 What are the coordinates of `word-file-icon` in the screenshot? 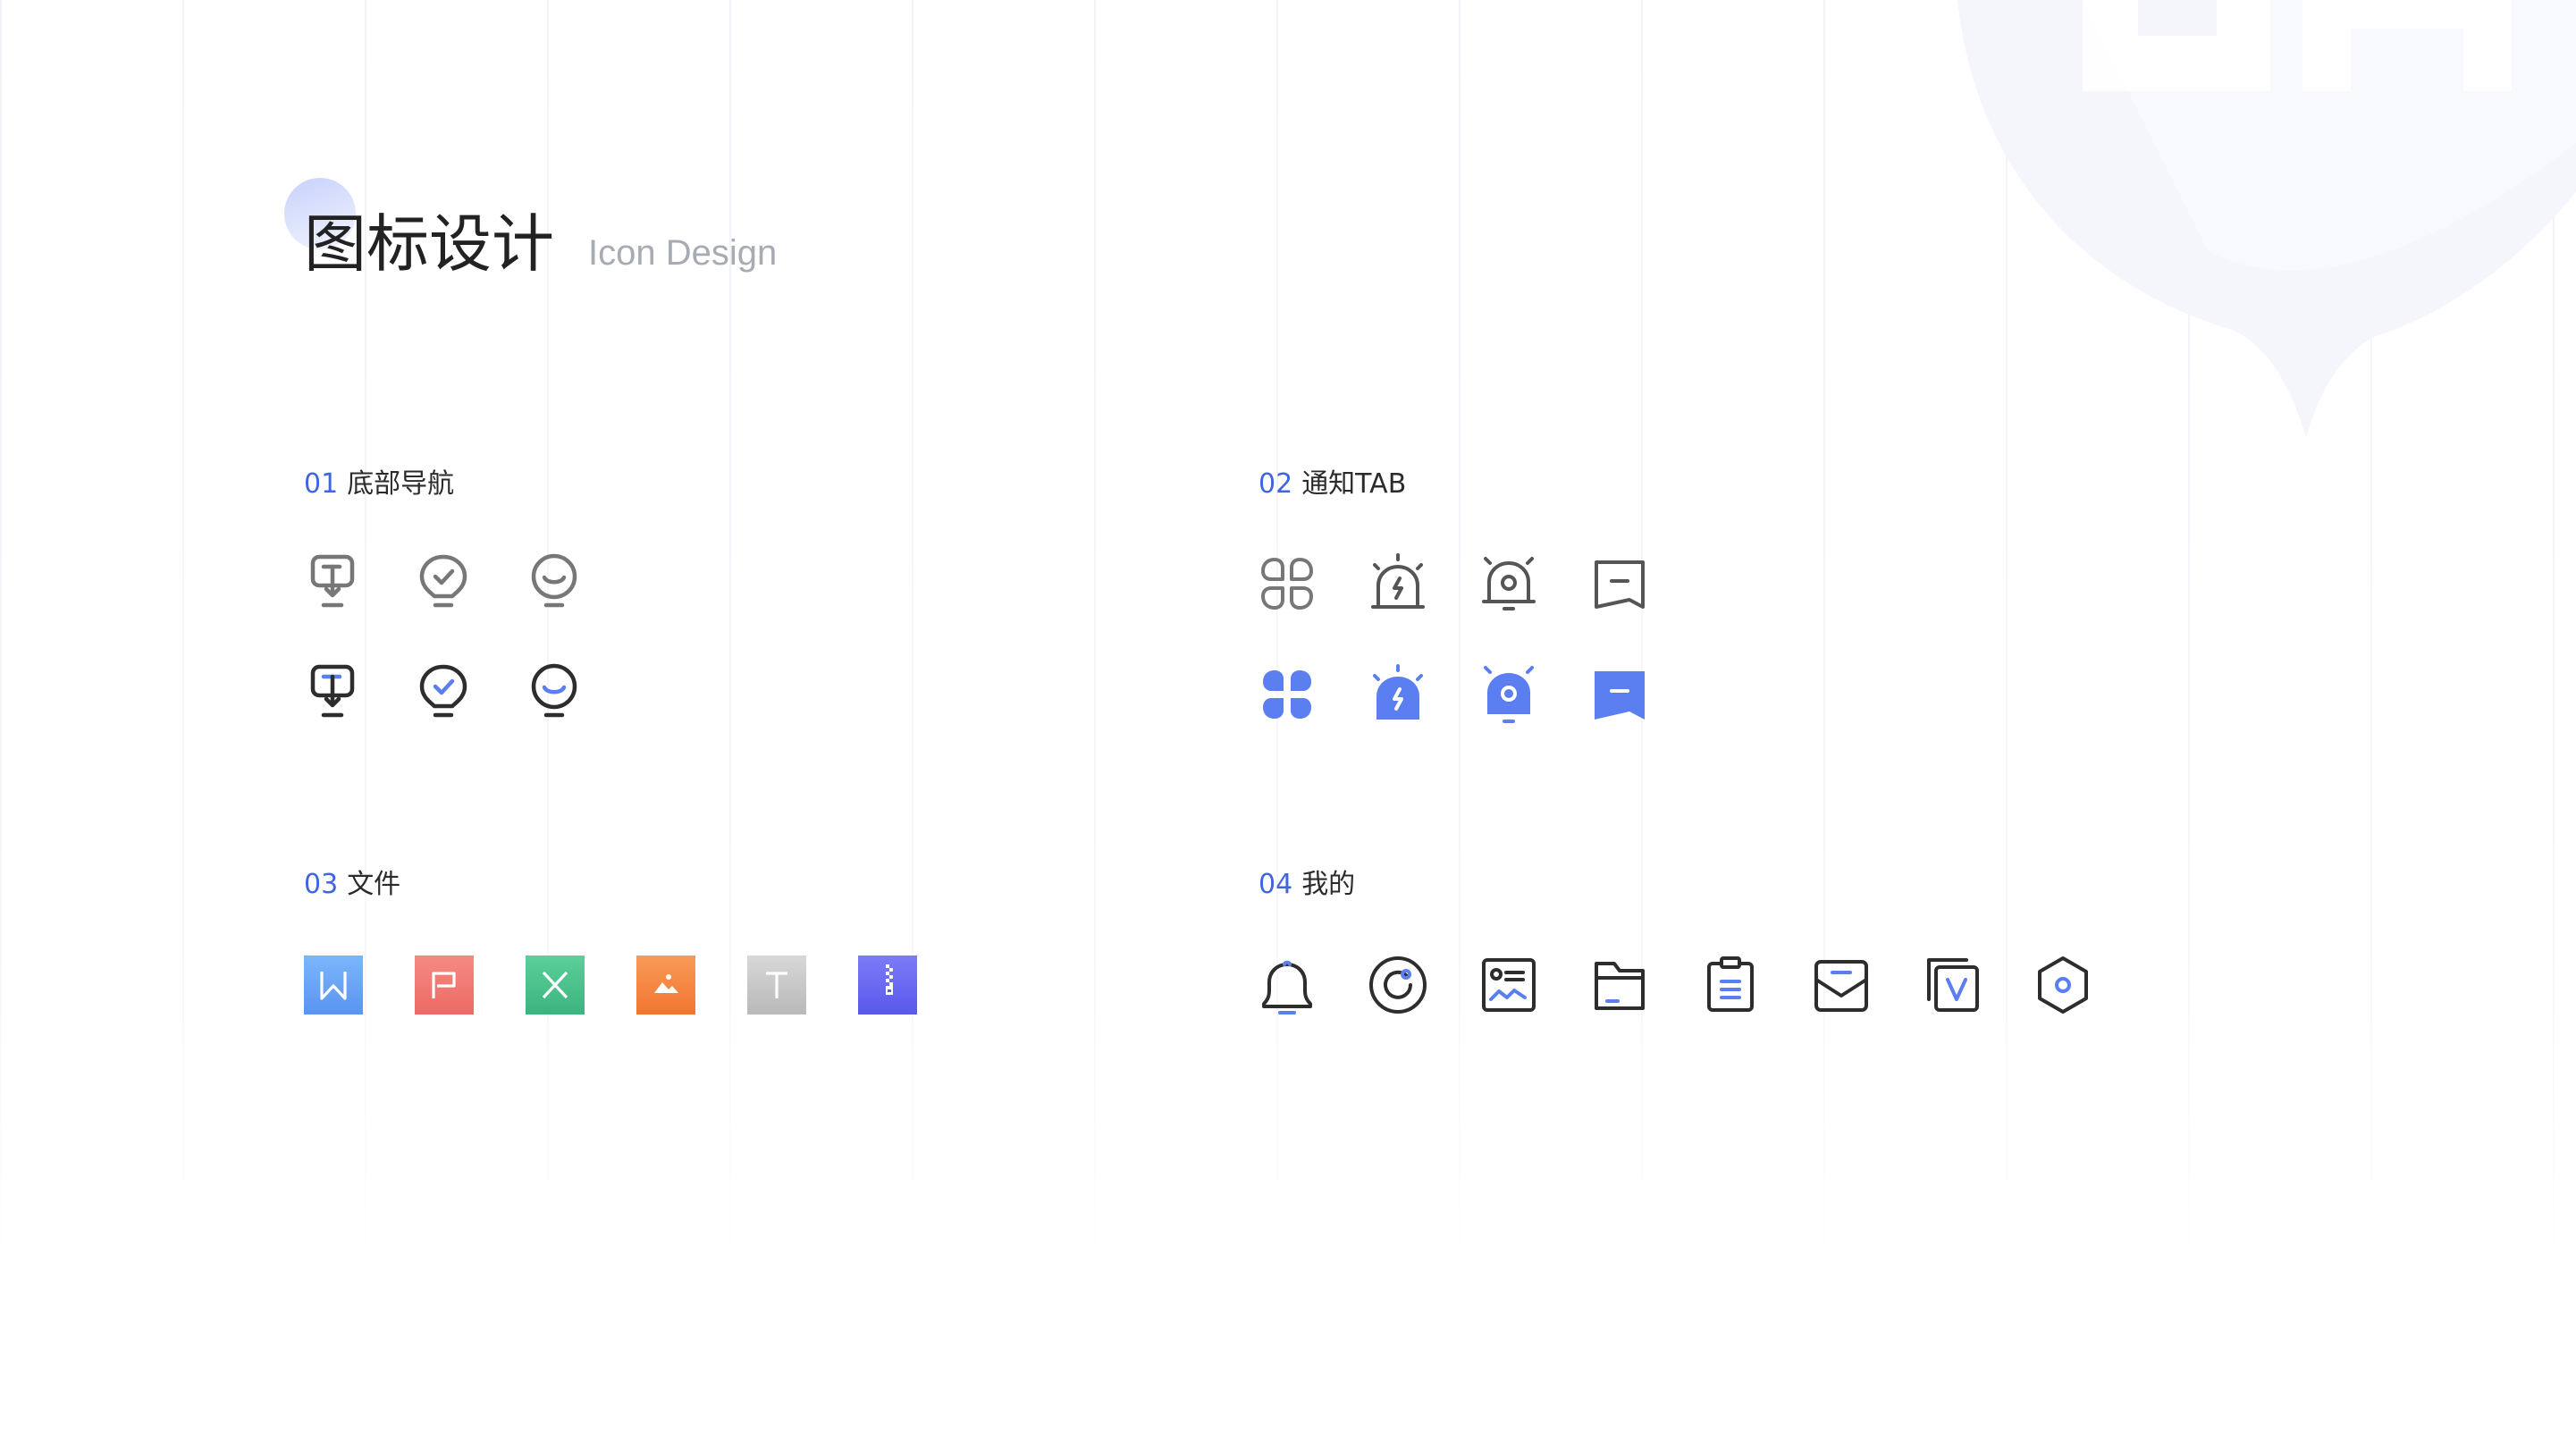 It's located at (334, 985).